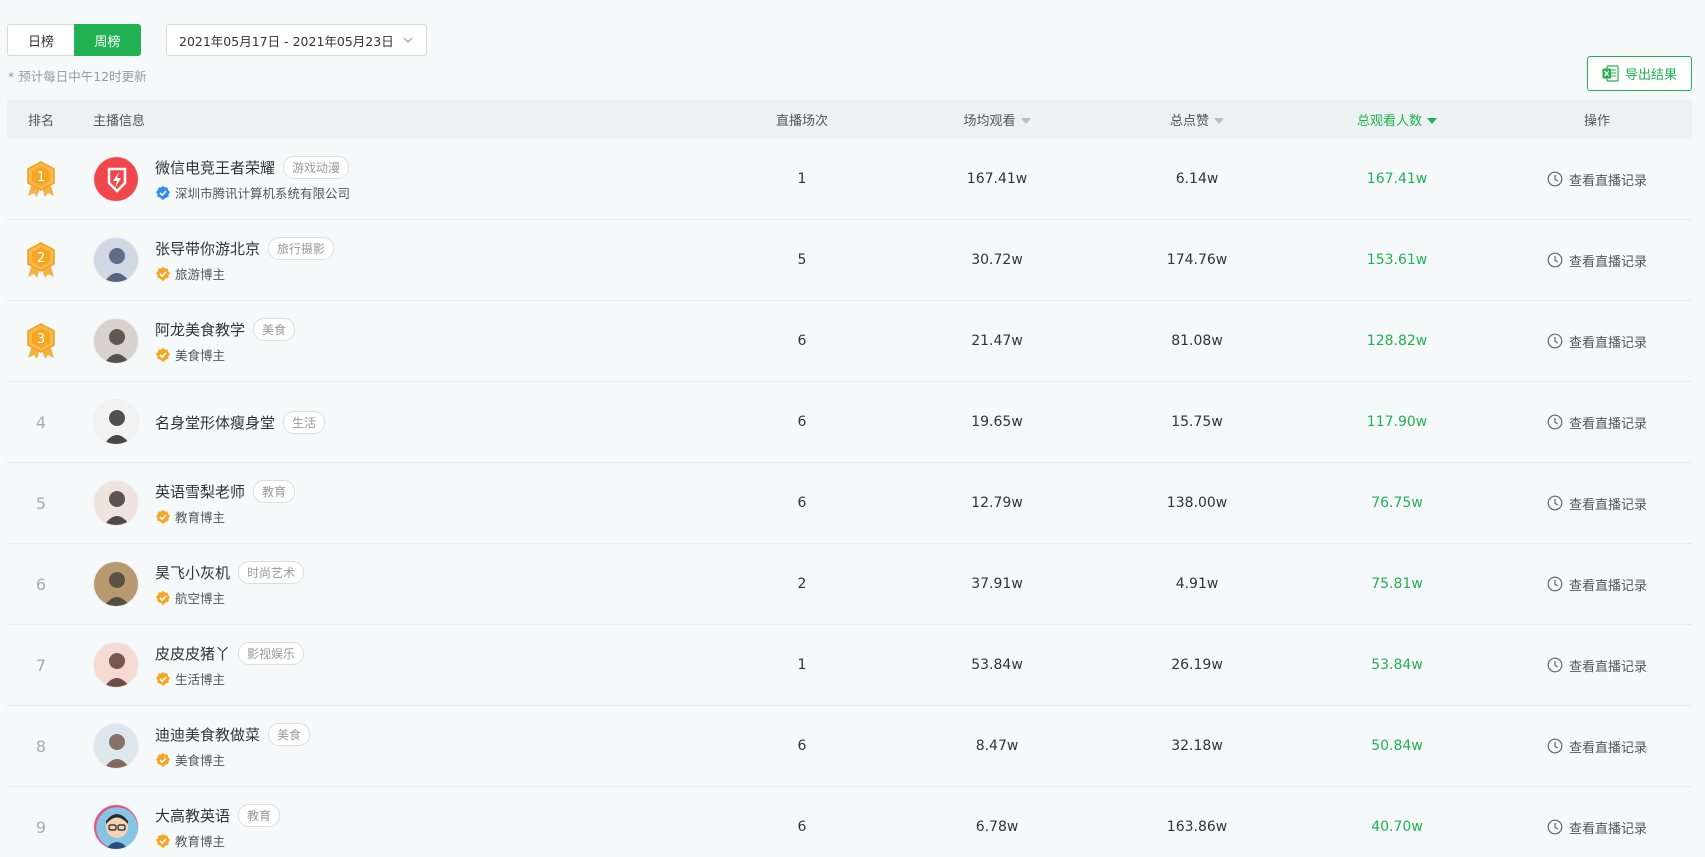  What do you see at coordinates (997, 119) in the screenshot?
I see `header-avg-views: 场均观看` at bounding box center [997, 119].